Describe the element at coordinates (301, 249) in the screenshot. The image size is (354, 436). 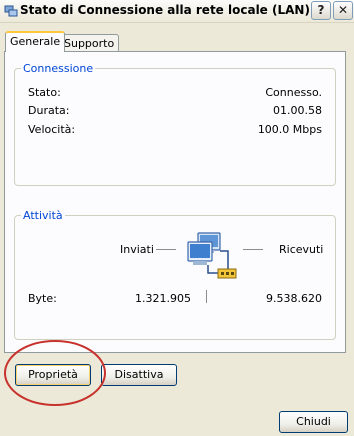
I see `received-label: Ricevuti` at that location.